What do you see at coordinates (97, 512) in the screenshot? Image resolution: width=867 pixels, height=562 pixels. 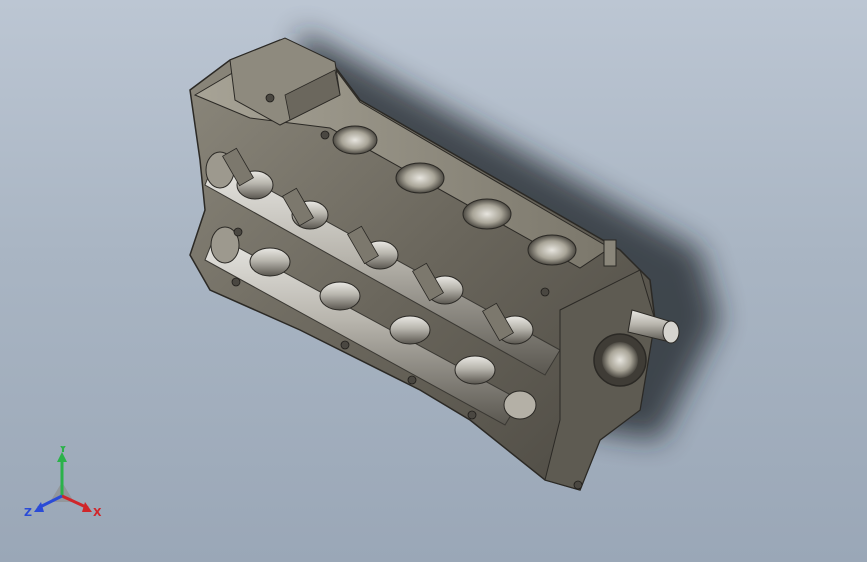 I see `x-axis-label: X` at bounding box center [97, 512].